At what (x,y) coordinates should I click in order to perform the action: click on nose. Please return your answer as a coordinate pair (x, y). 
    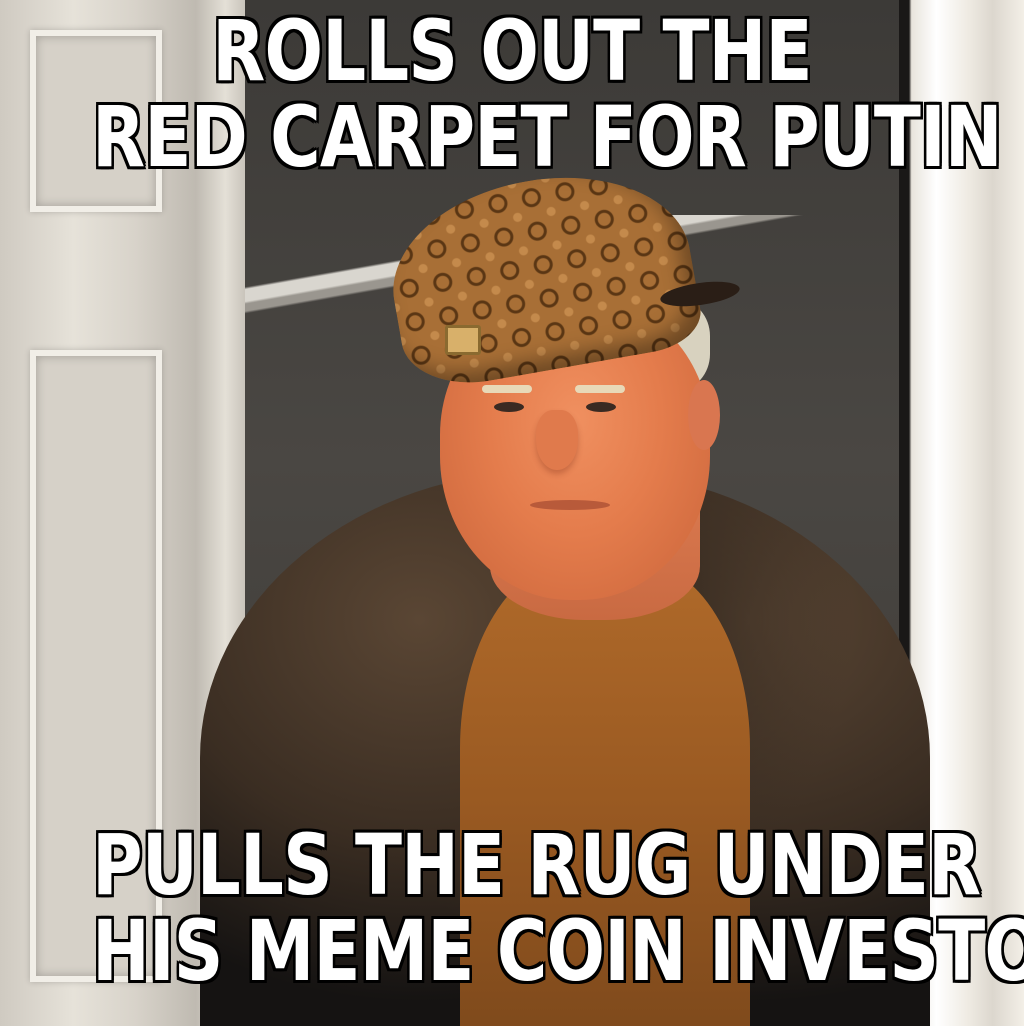
    Looking at the image, I should click on (557, 440).